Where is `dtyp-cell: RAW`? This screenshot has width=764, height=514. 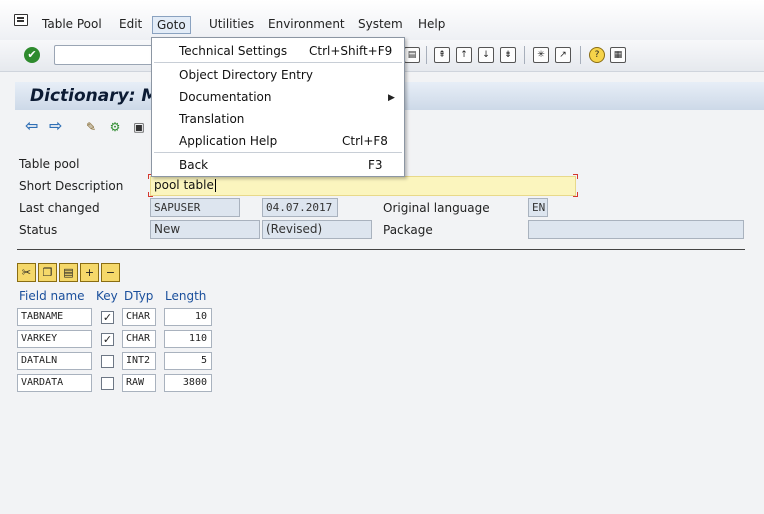
dtyp-cell: RAW is located at coordinates (139, 383).